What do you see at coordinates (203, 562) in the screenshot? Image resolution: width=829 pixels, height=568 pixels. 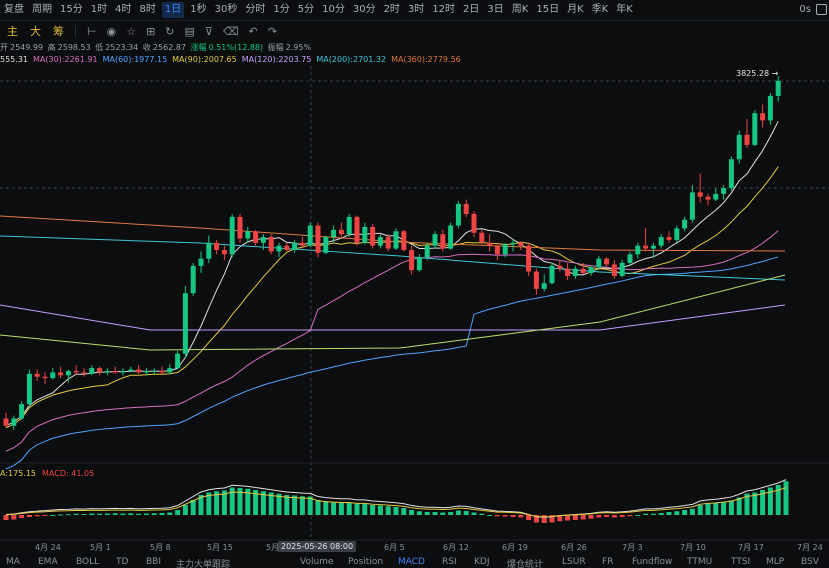 I see `indicator-tab: 主力大单跟踪` at bounding box center [203, 562].